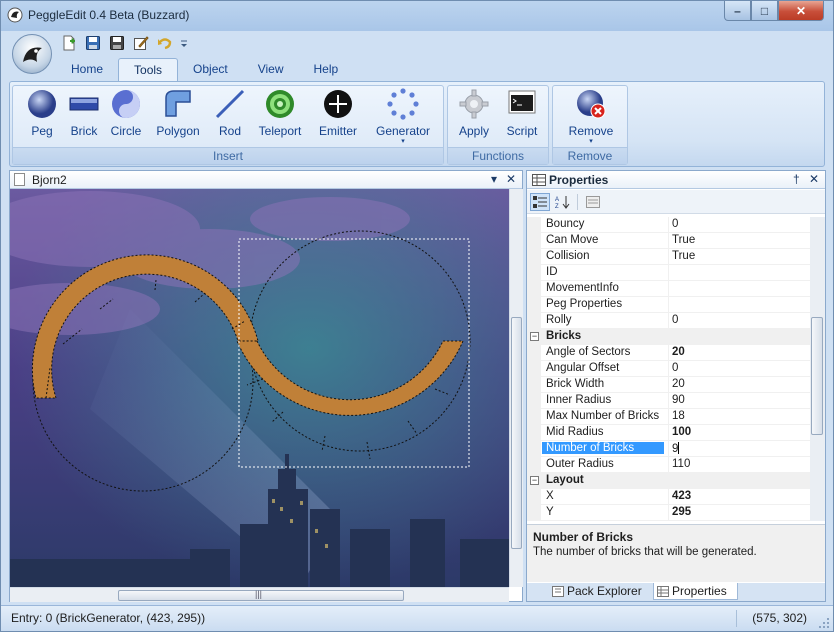  I want to click on property-value: 110, so click(681, 464).